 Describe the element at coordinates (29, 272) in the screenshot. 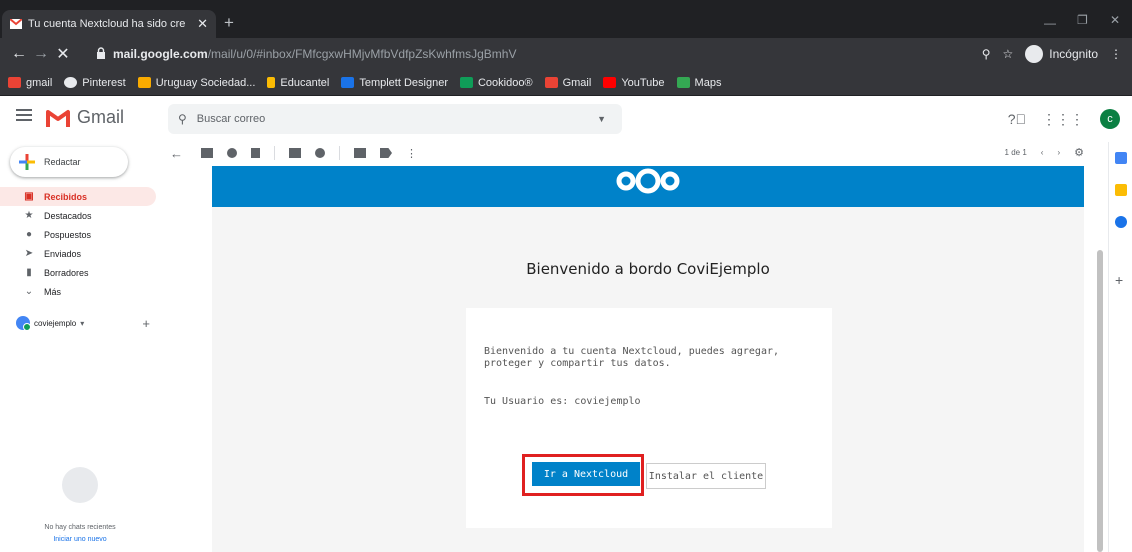

I see `draft-icon: ▮` at that location.